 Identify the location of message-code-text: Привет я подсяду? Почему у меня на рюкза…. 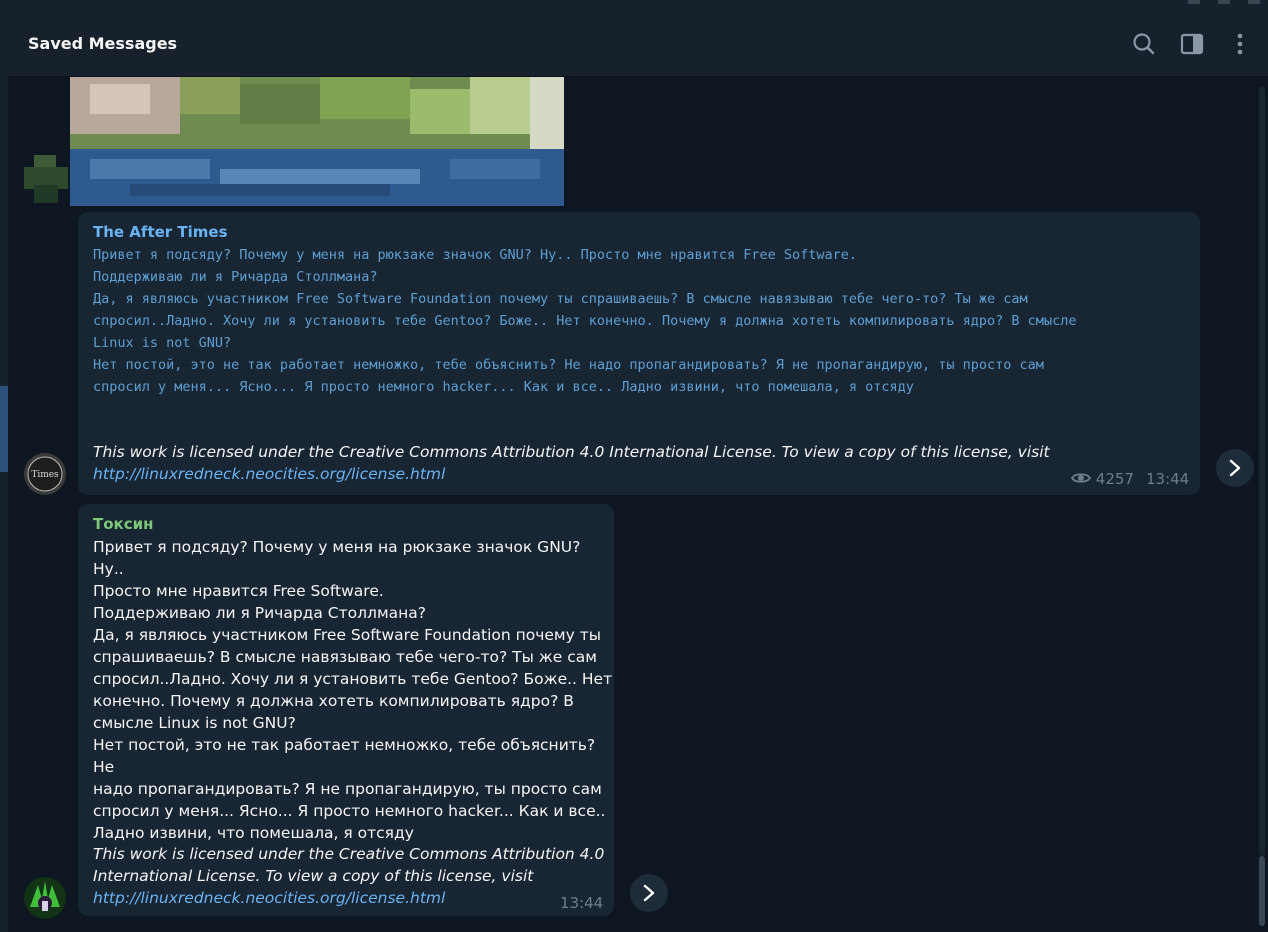
(585, 321).